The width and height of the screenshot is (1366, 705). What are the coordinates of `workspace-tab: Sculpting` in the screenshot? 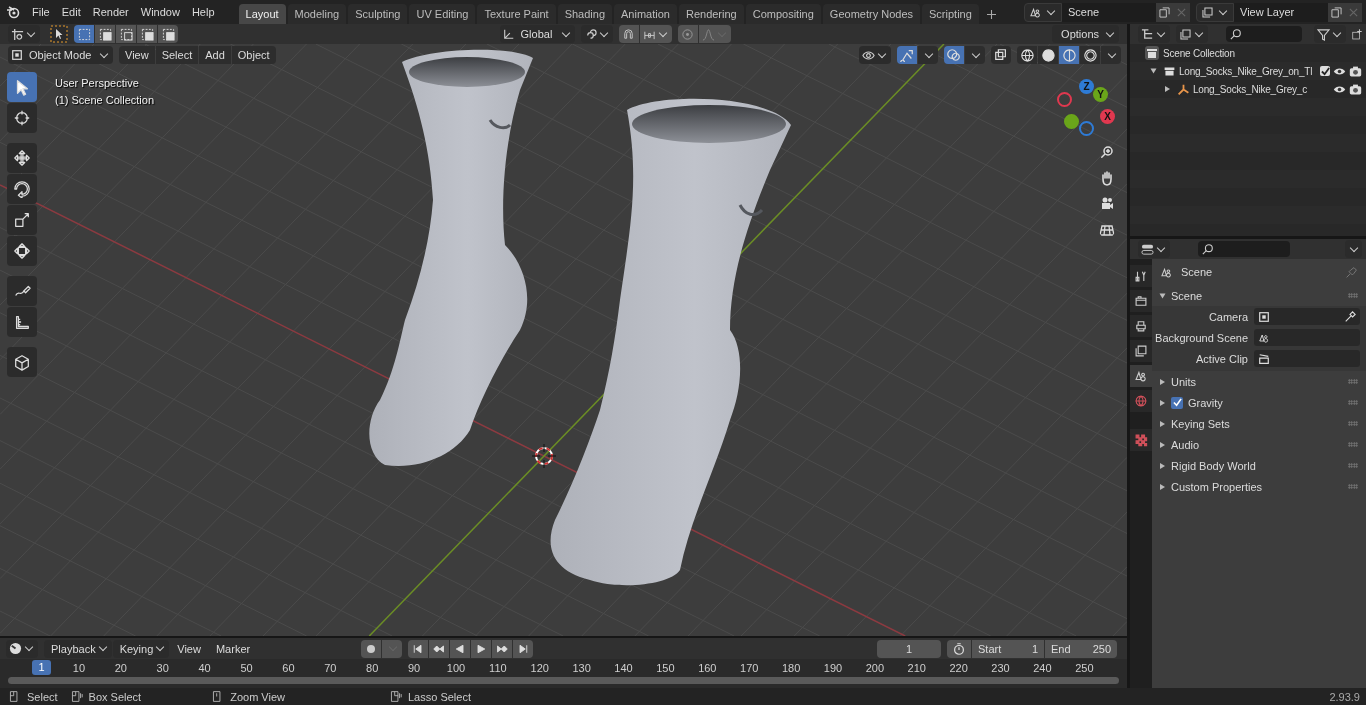 It's located at (378, 14).